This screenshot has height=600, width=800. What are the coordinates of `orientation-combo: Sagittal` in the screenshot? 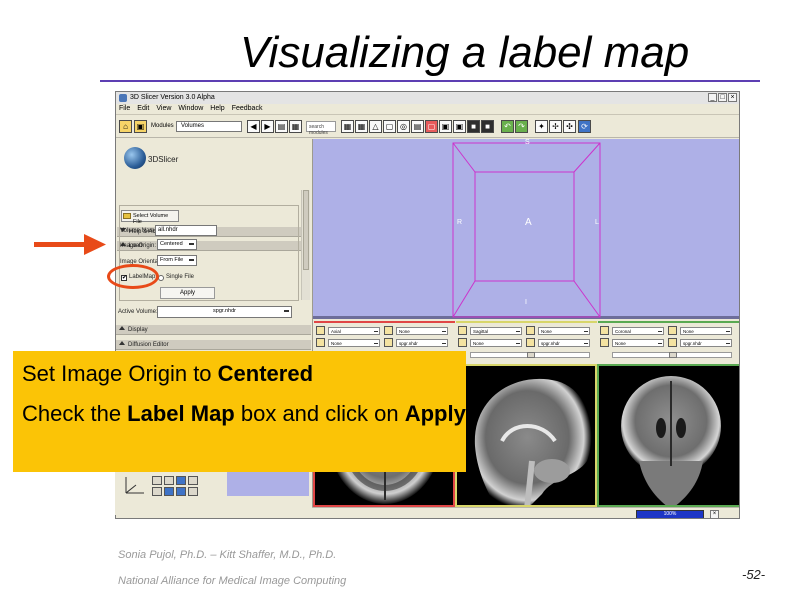 It's located at (496, 331).